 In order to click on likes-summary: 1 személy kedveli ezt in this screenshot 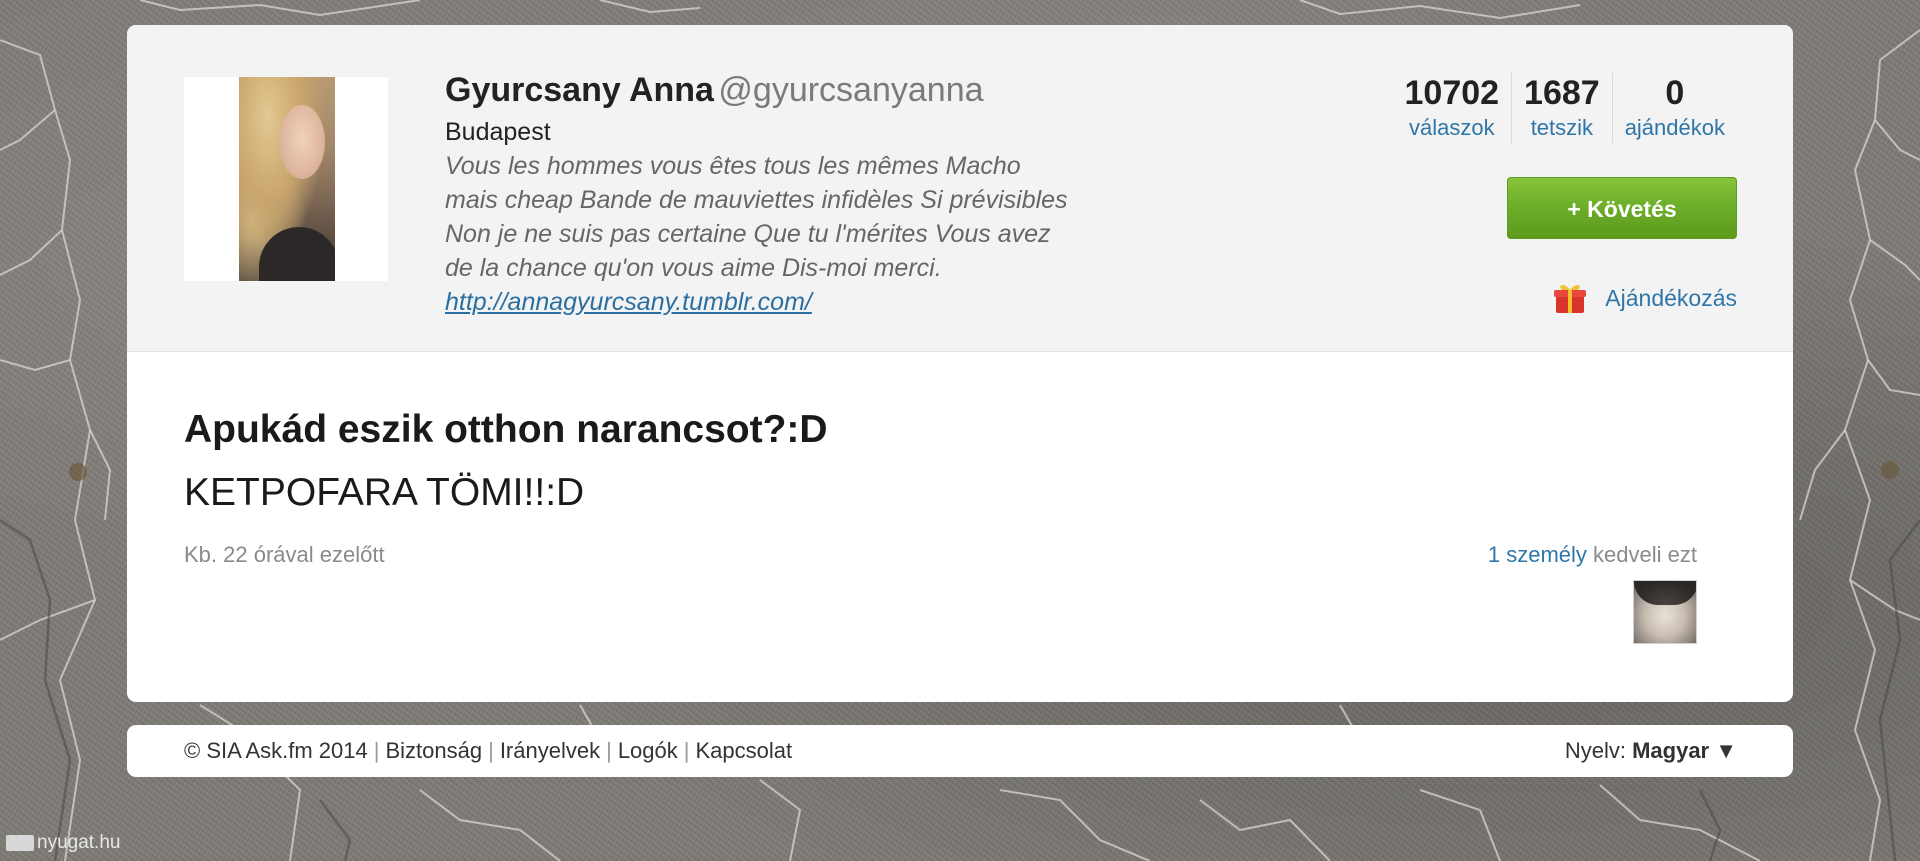, I will do `click(1592, 555)`.